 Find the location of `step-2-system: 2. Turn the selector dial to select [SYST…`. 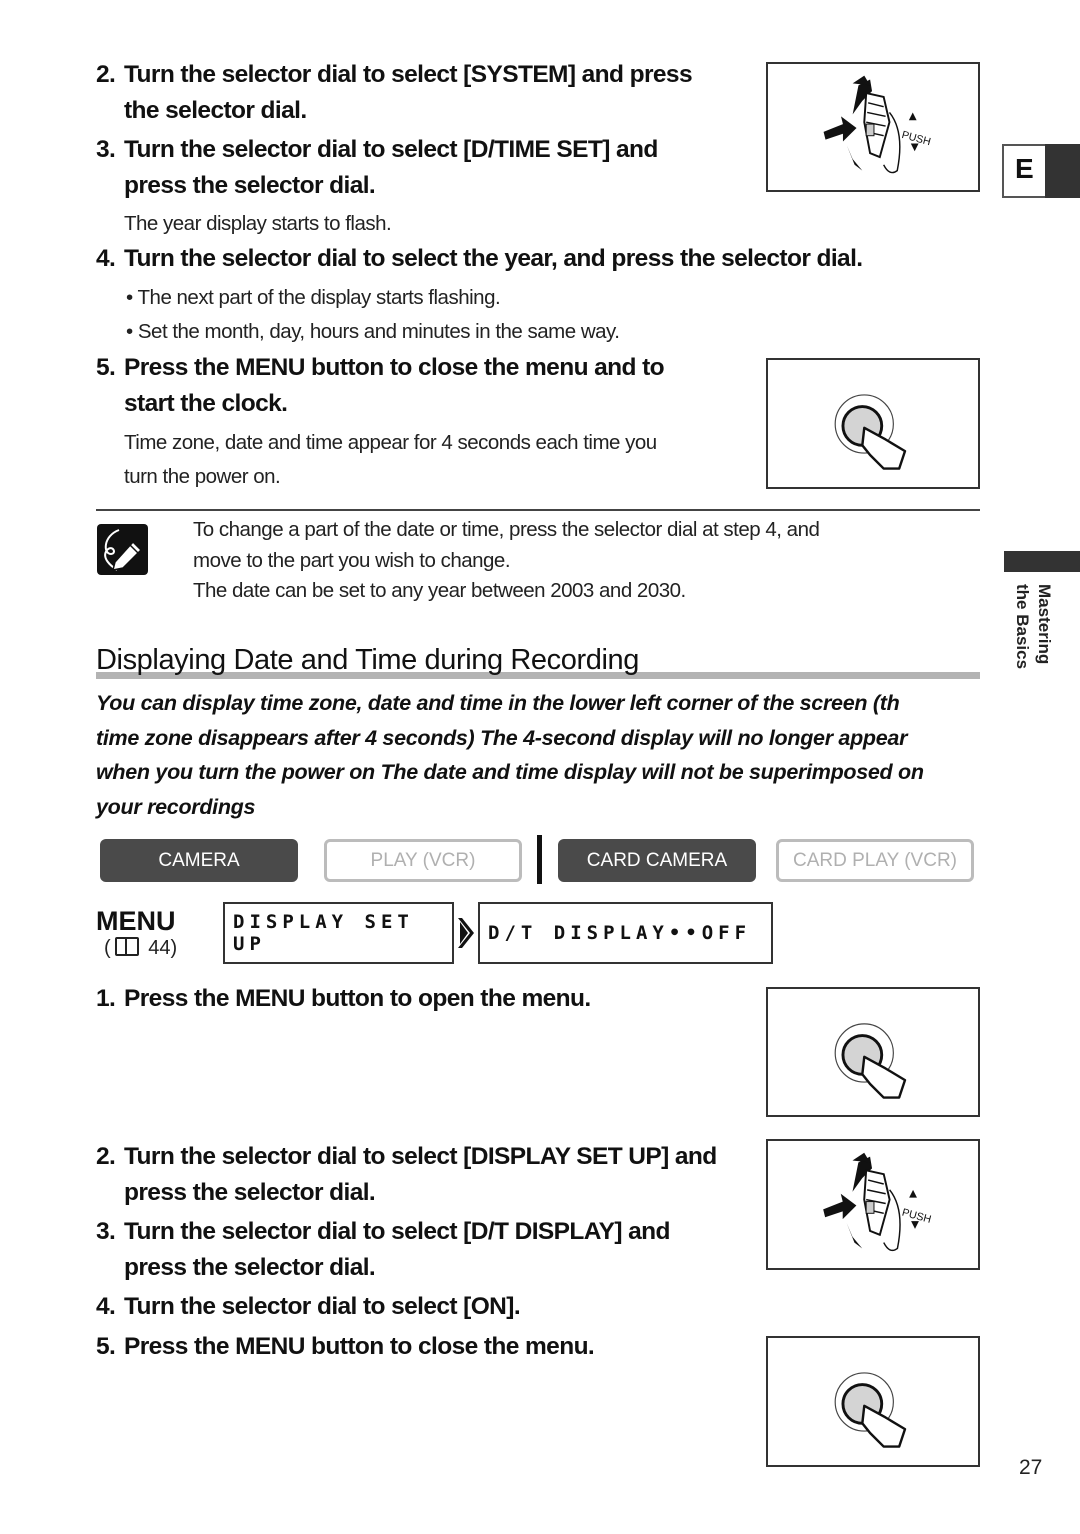

step-2-system: 2. Turn the selector dial to select [SYST… is located at coordinates (394, 92).